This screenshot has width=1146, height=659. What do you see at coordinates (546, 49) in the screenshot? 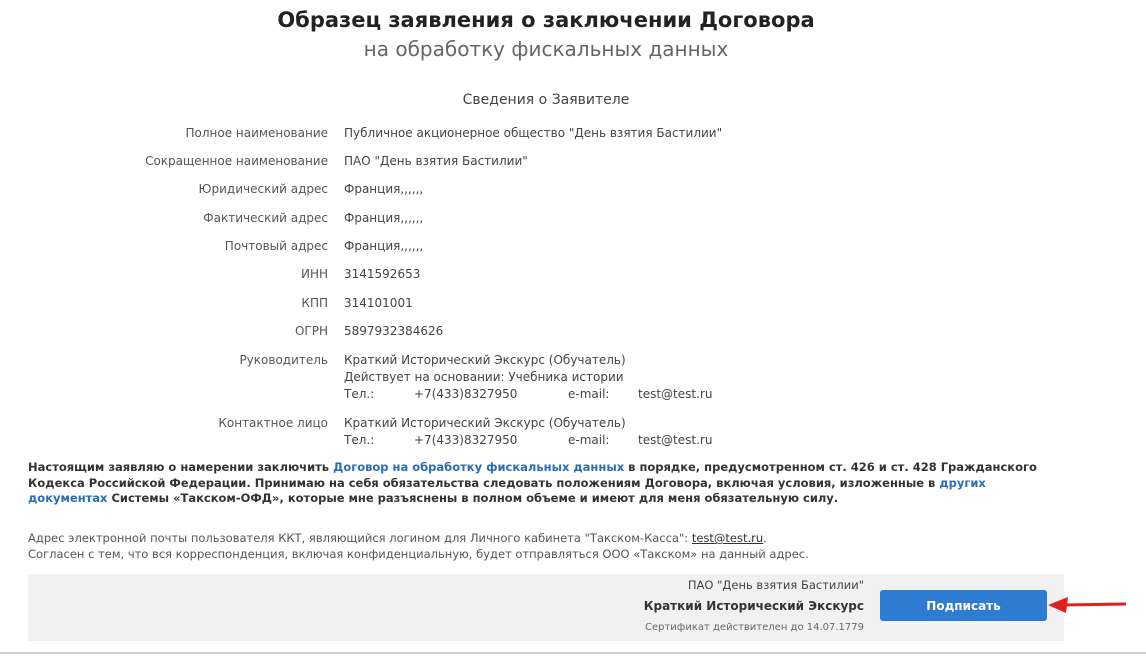
I see `page-subtitle: на обработку фискальных данных` at bounding box center [546, 49].